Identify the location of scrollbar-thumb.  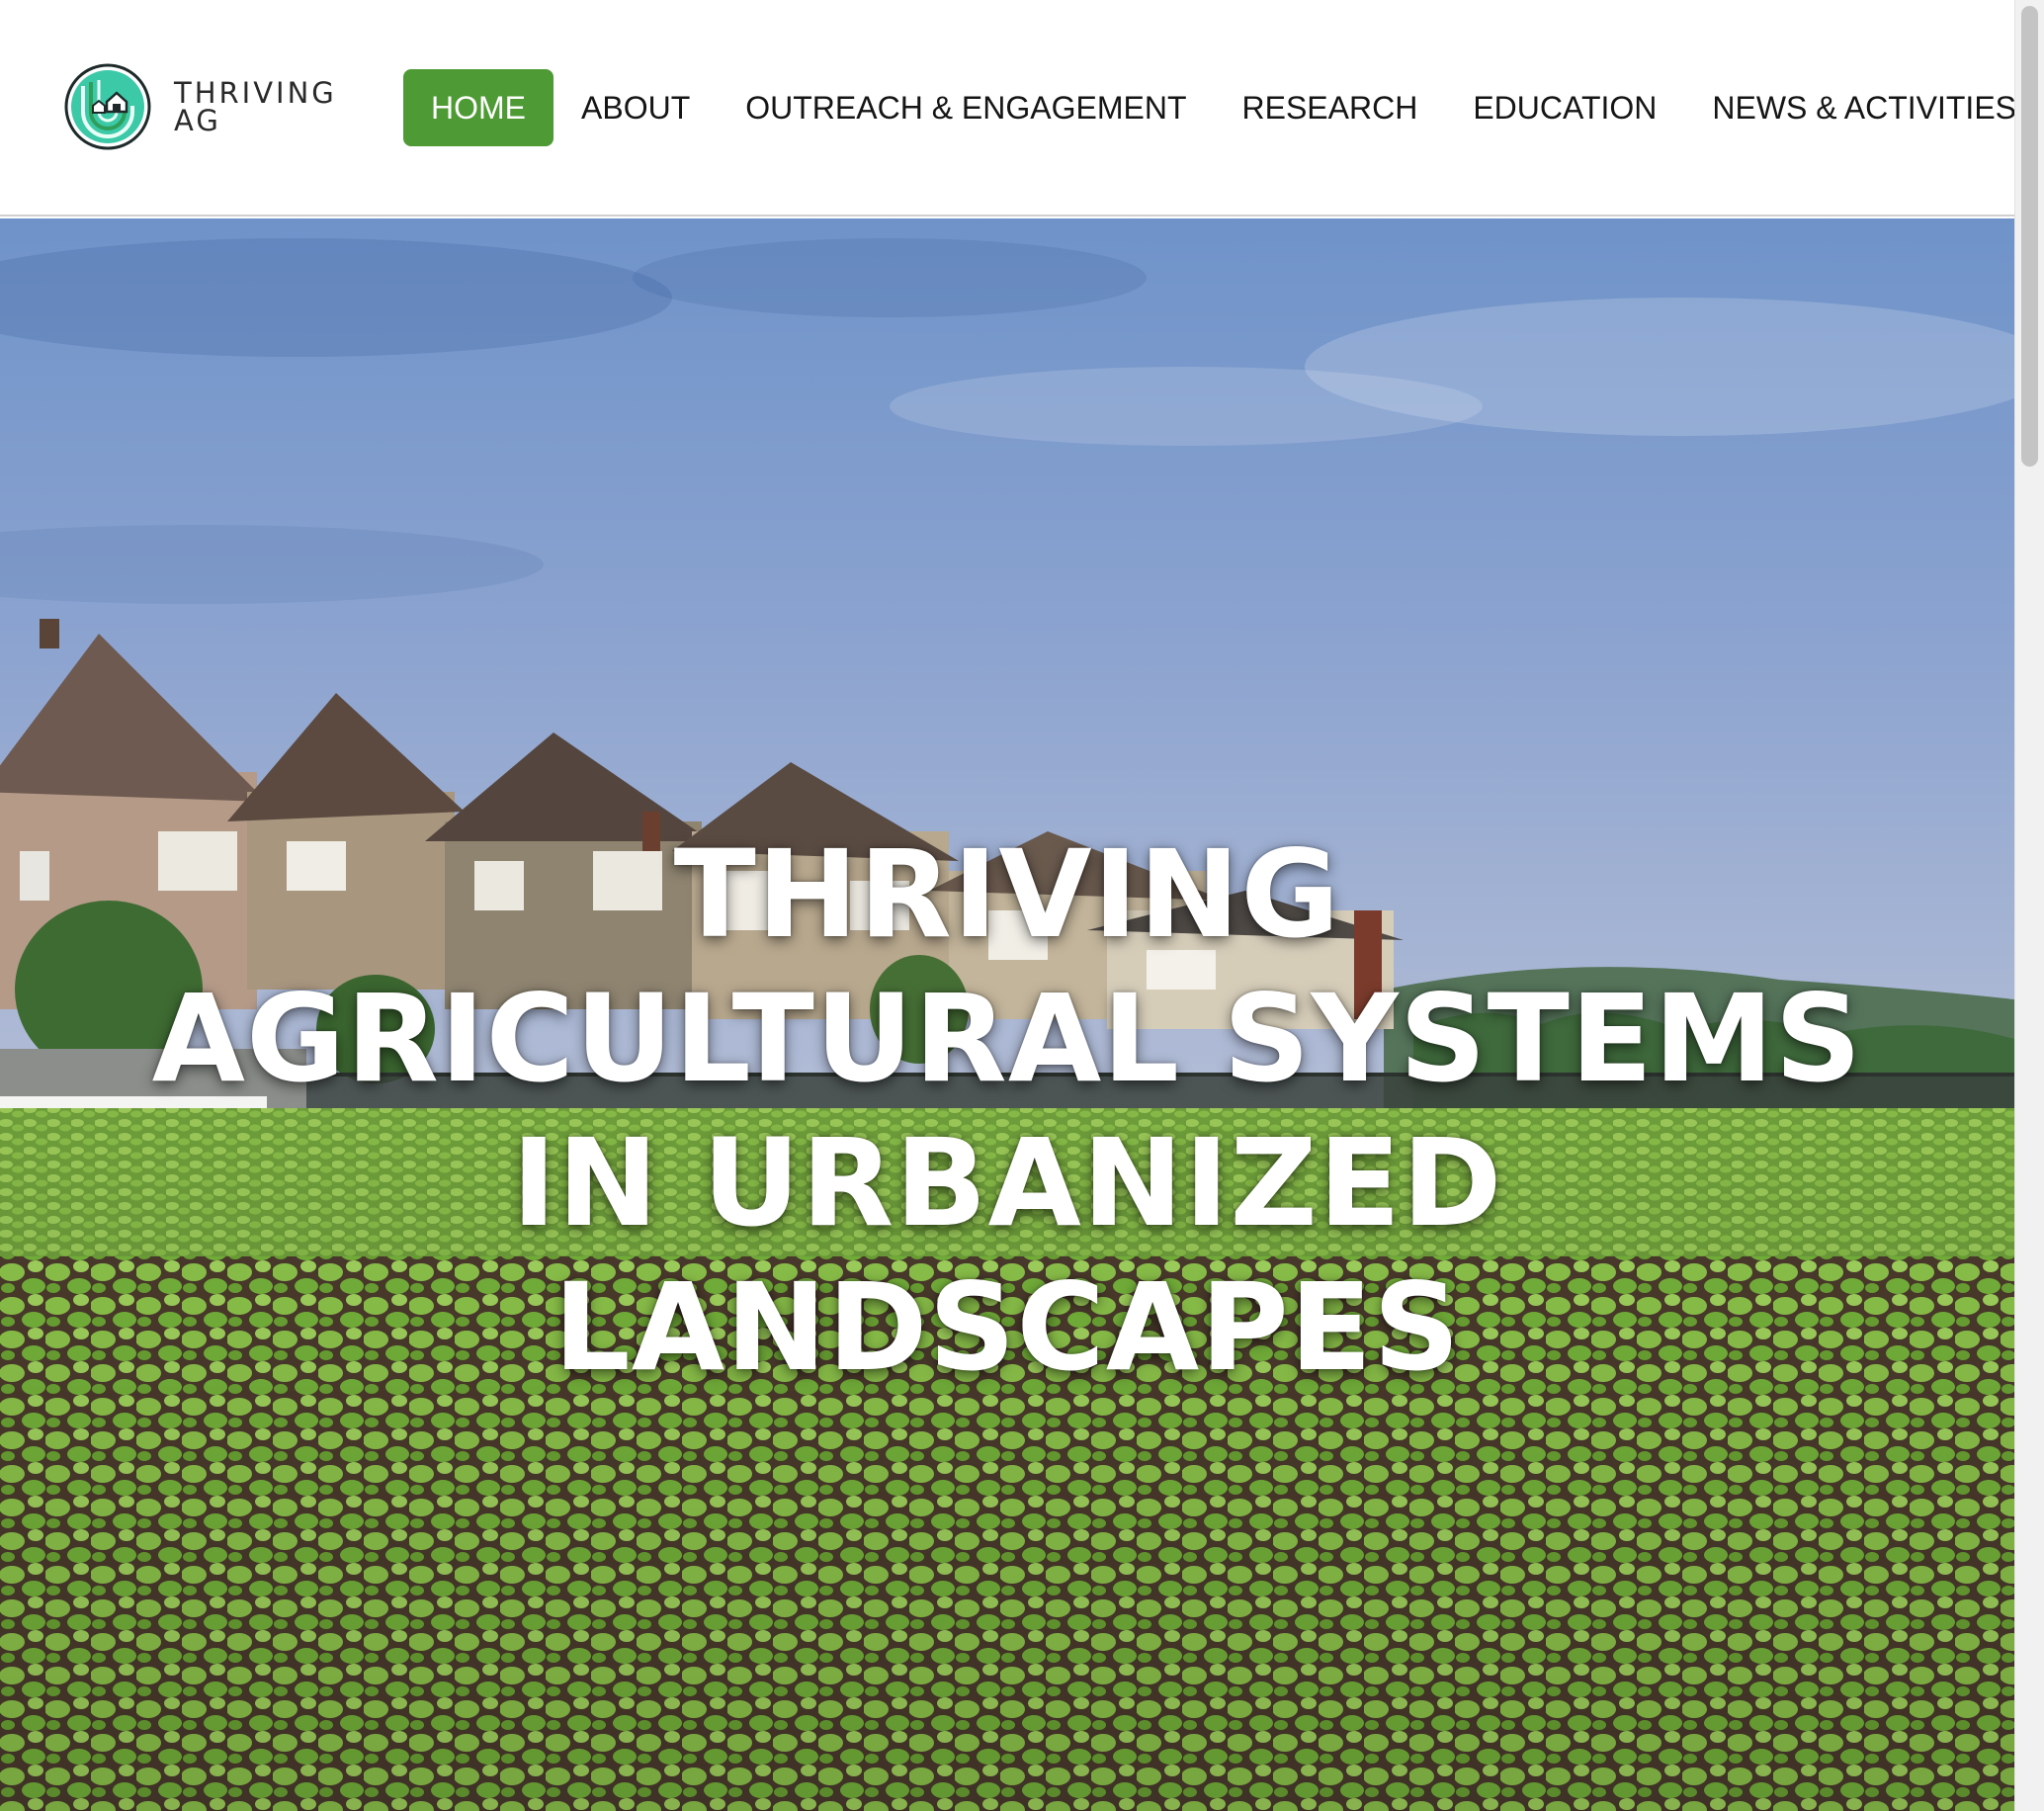
(2030, 236).